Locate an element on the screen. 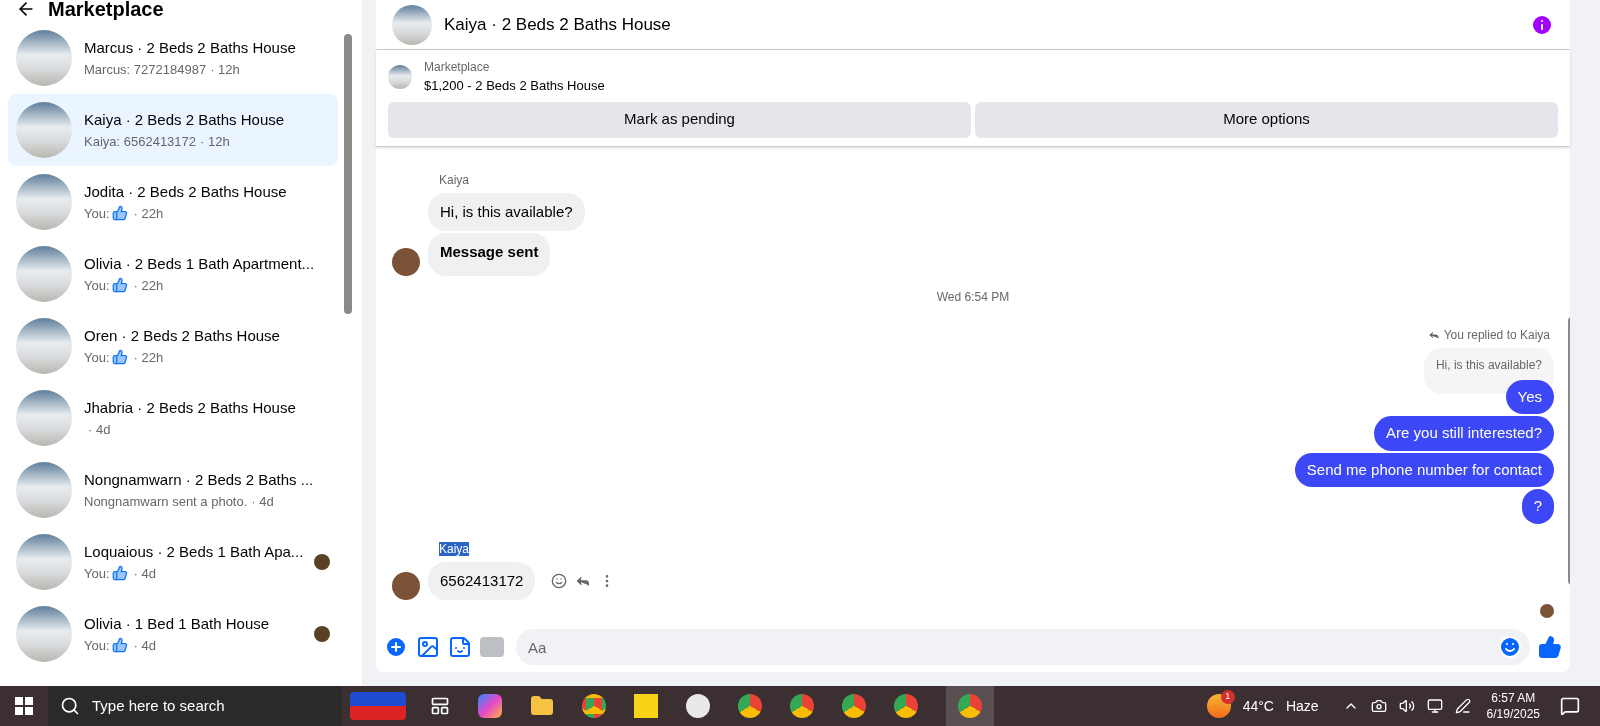 The height and width of the screenshot is (726, 1600). conversation-title: Olivia · 1 Bed 1 Bath House is located at coordinates (177, 624).